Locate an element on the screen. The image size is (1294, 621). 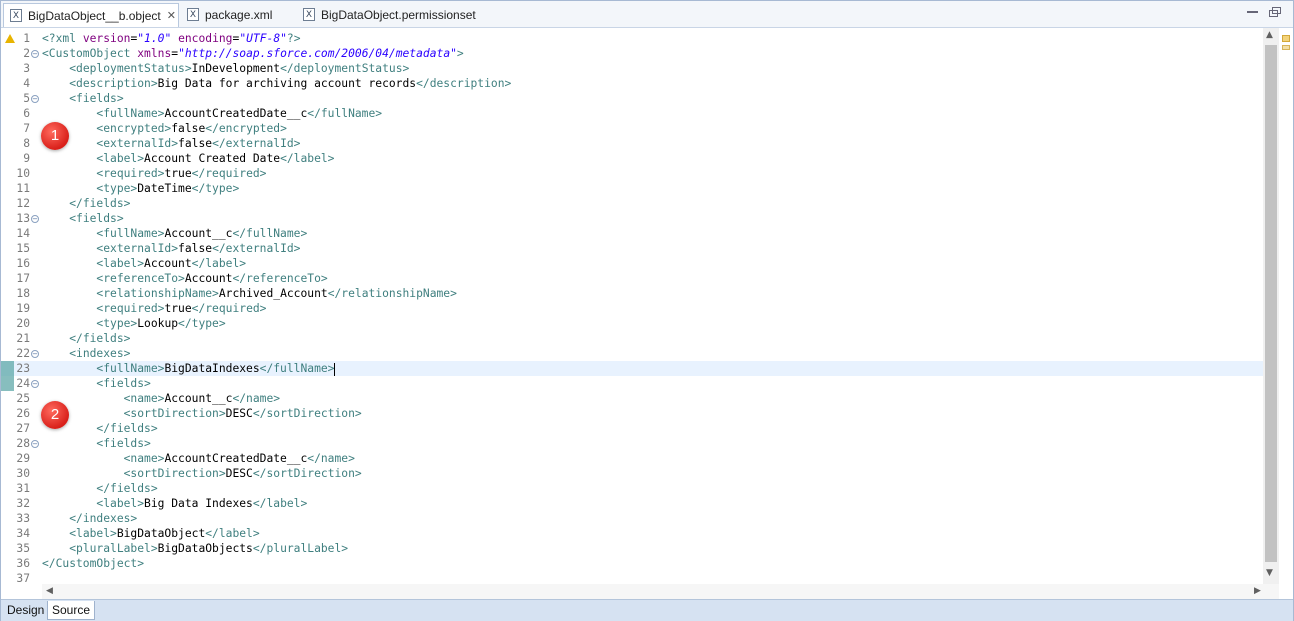
code-line: 17 <referenceTo>Account</referenceTo> is located at coordinates (632, 278).